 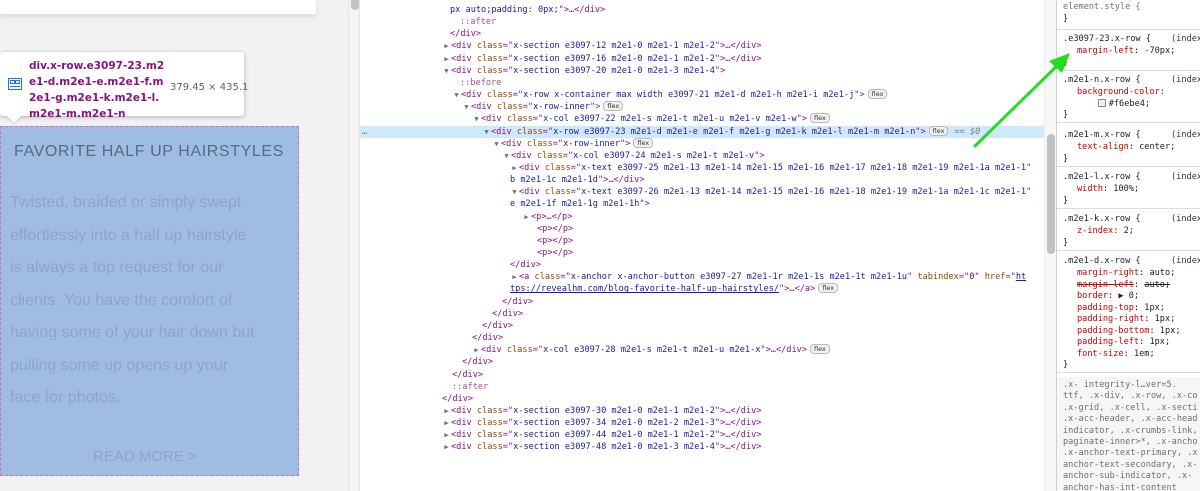 What do you see at coordinates (1102, 262) in the screenshot?
I see `rule-selector: .m2e1-d.x-row {` at bounding box center [1102, 262].